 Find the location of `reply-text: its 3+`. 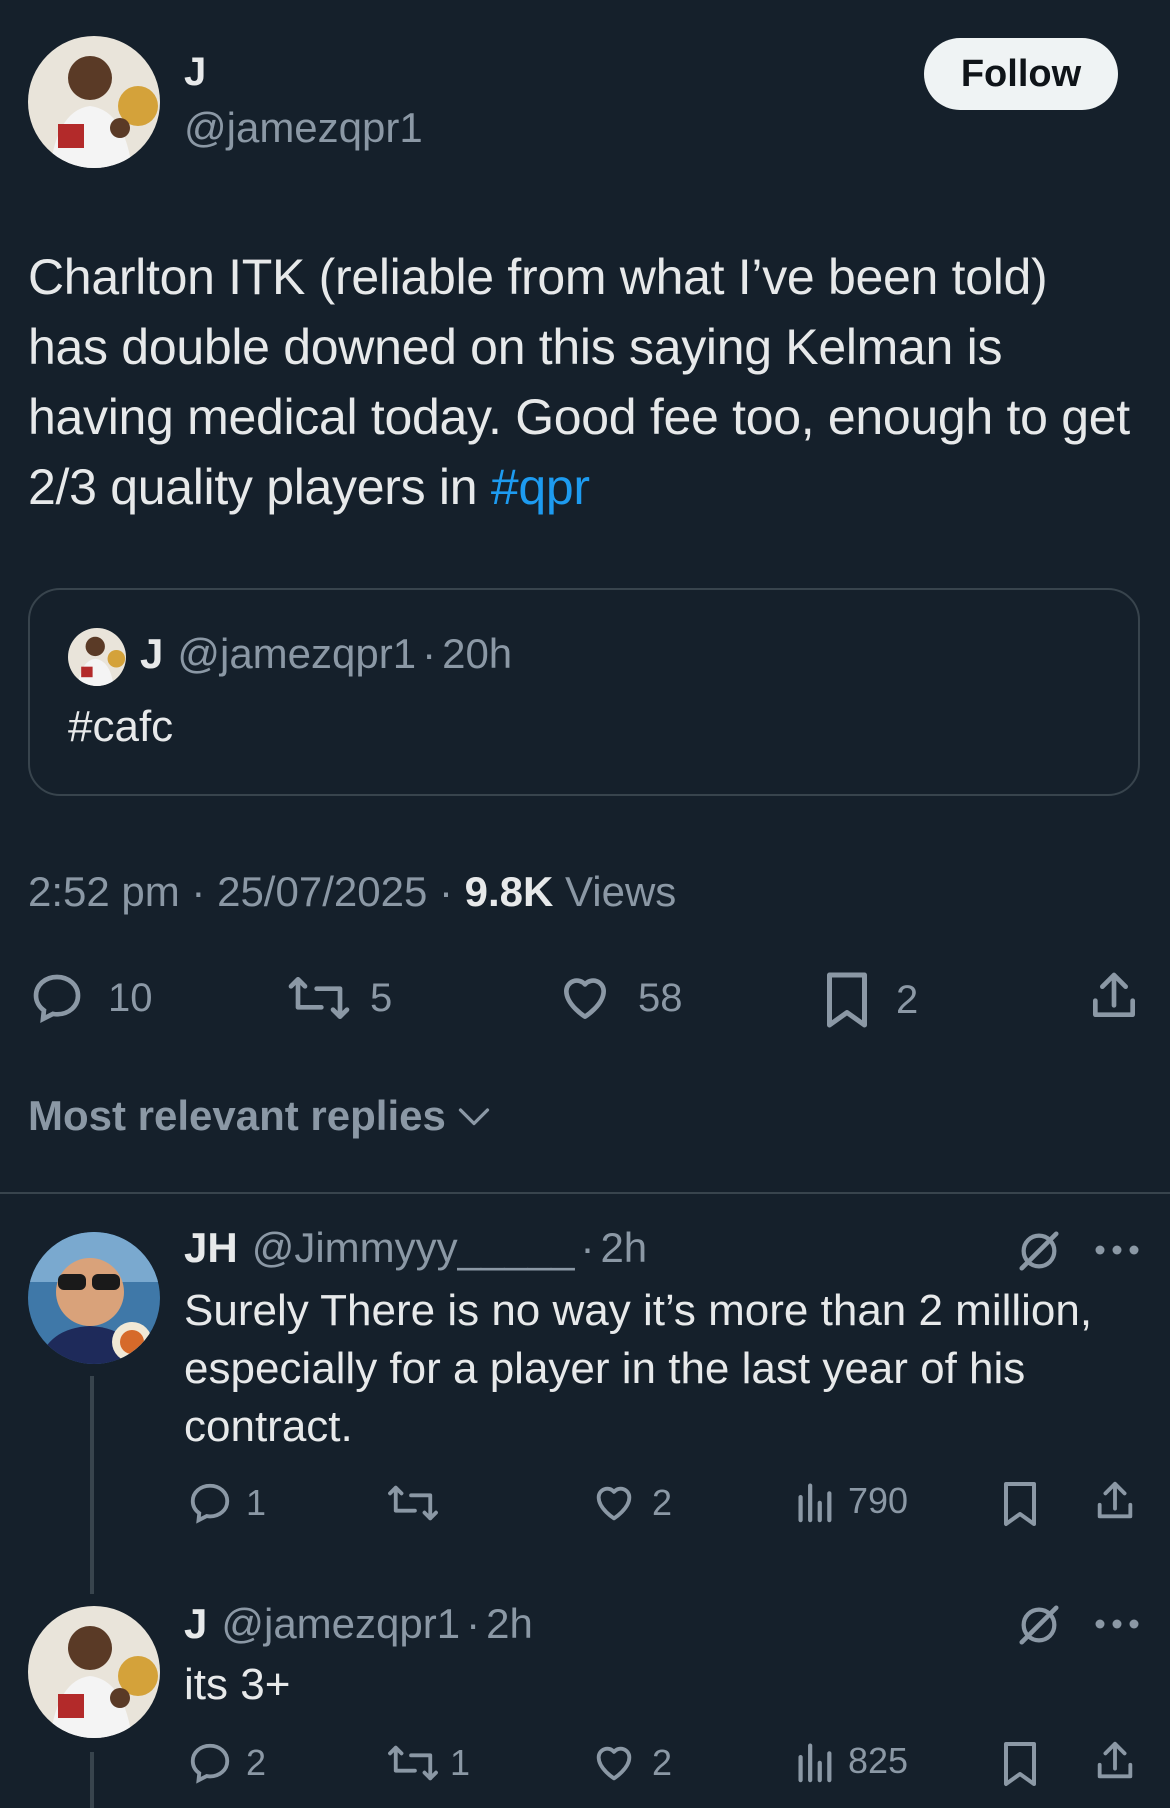

reply-text: its 3+ is located at coordinates (237, 1684).